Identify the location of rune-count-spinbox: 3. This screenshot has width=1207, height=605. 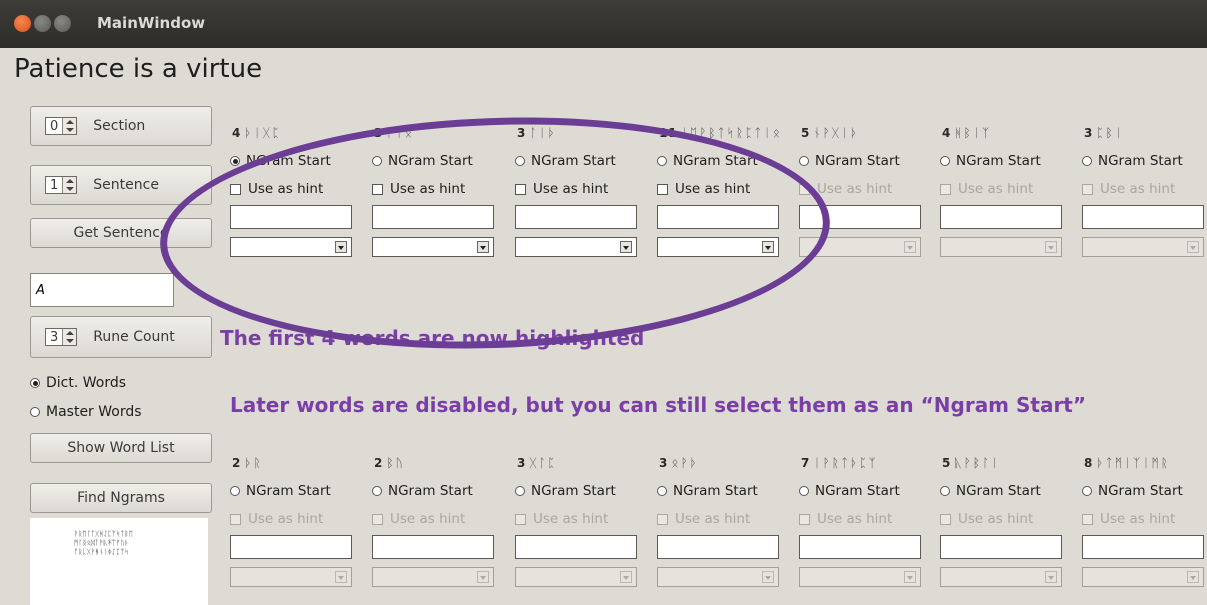
(61, 337).